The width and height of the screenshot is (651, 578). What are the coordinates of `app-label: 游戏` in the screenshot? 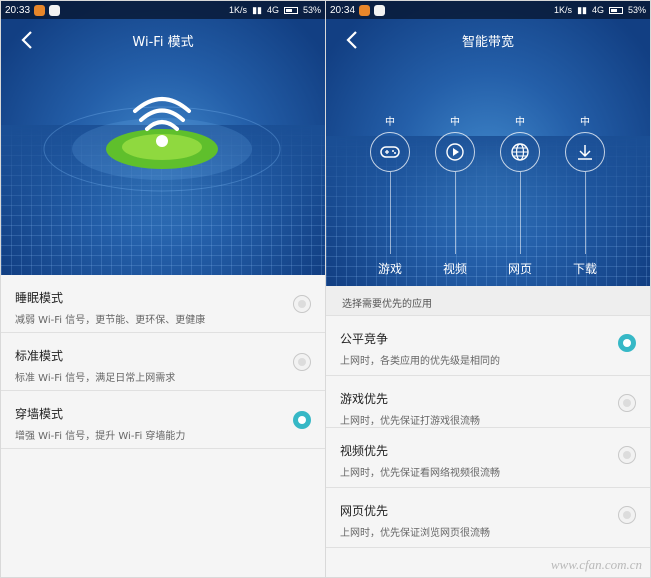 It's located at (389, 269).